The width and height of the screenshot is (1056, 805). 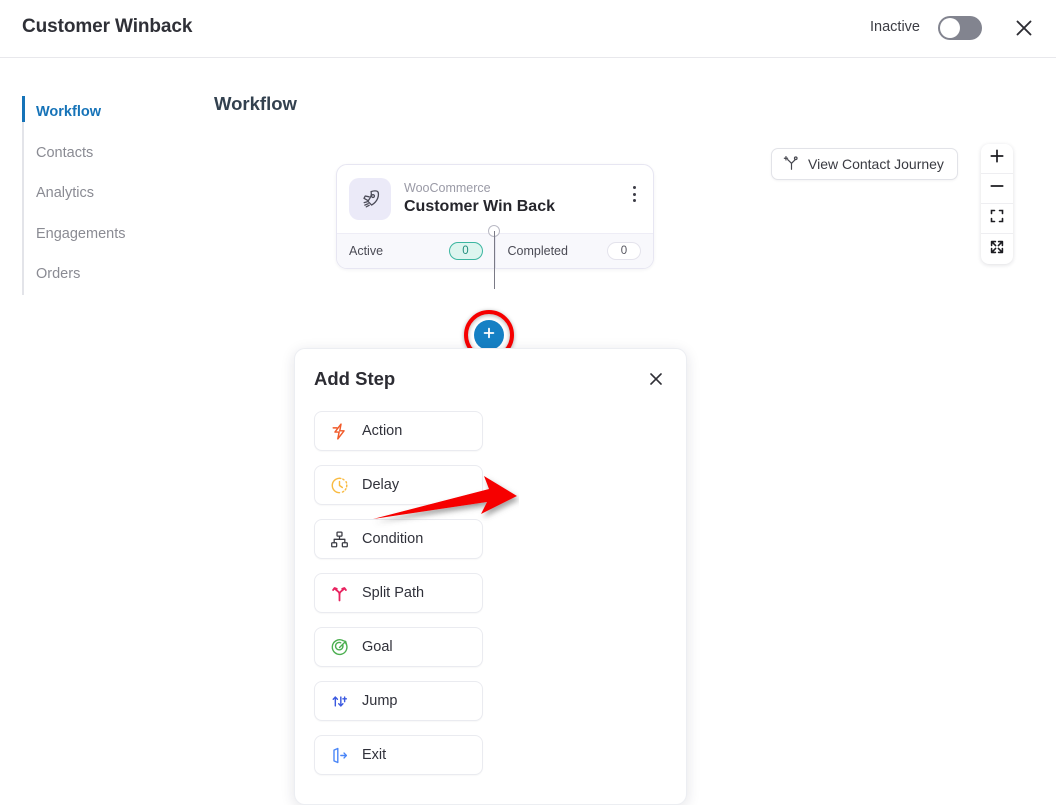 I want to click on rocket-icon, so click(x=370, y=199).